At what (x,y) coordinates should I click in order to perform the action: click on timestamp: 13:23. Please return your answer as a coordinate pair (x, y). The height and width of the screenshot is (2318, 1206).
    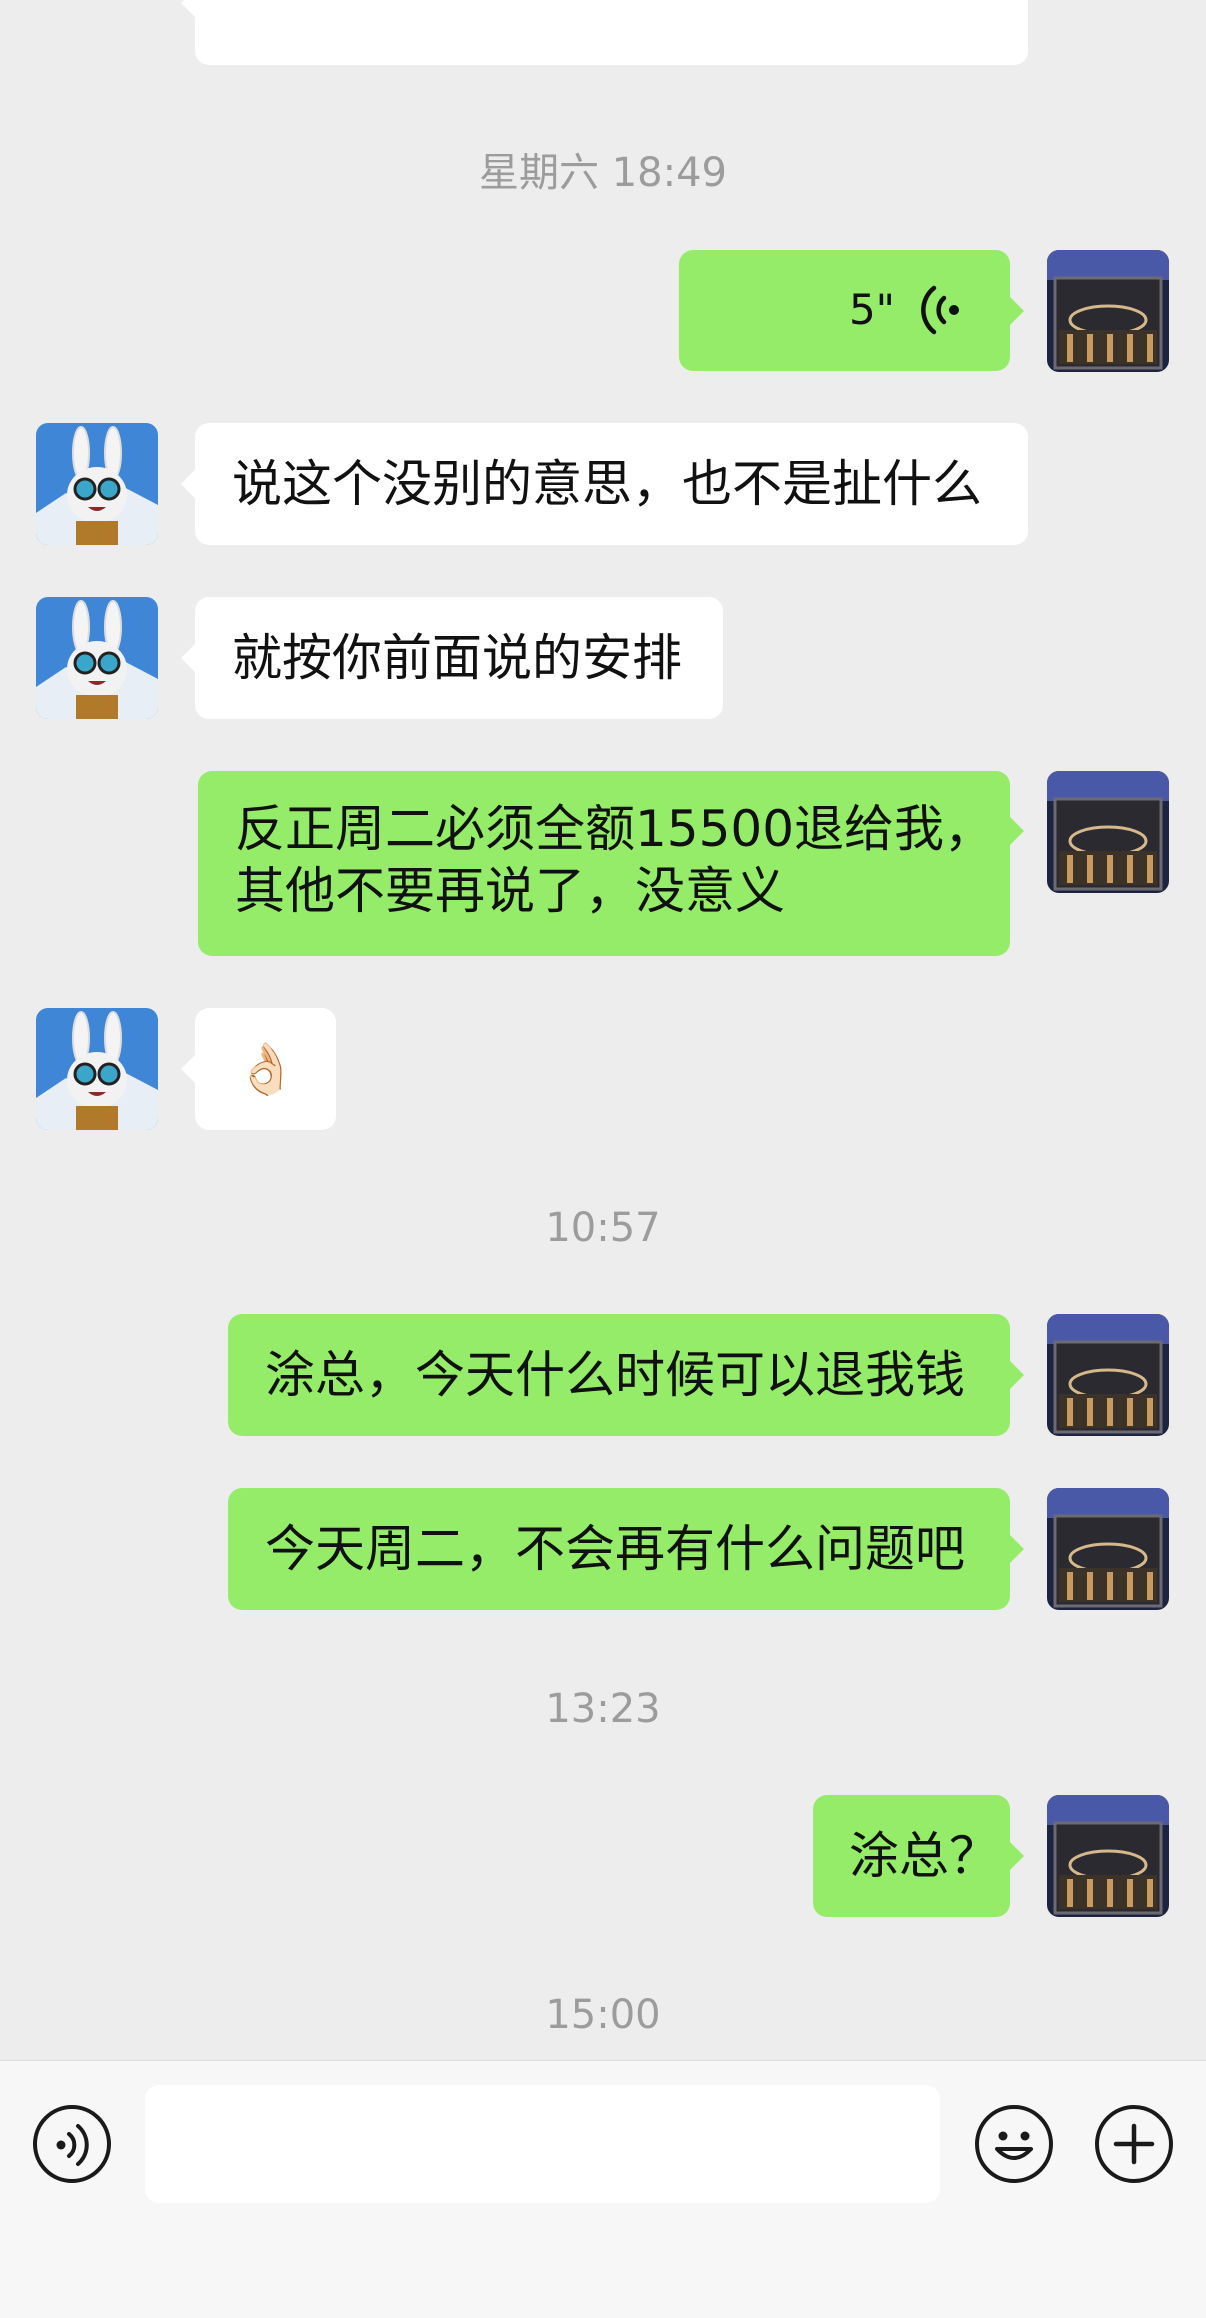
    Looking at the image, I should click on (603, 1709).